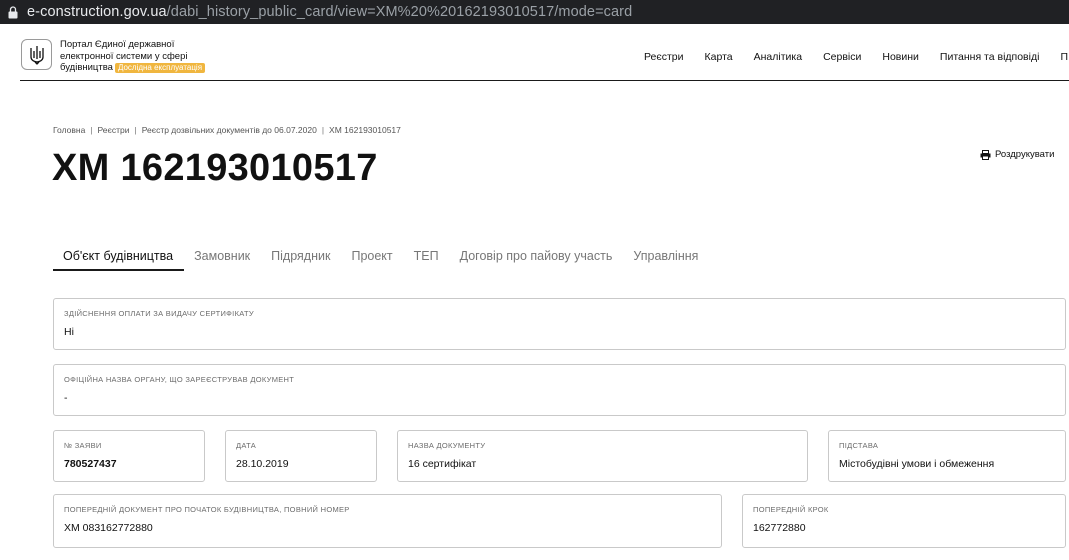  I want to click on page-title: ХМ 162193010517, so click(215, 168).